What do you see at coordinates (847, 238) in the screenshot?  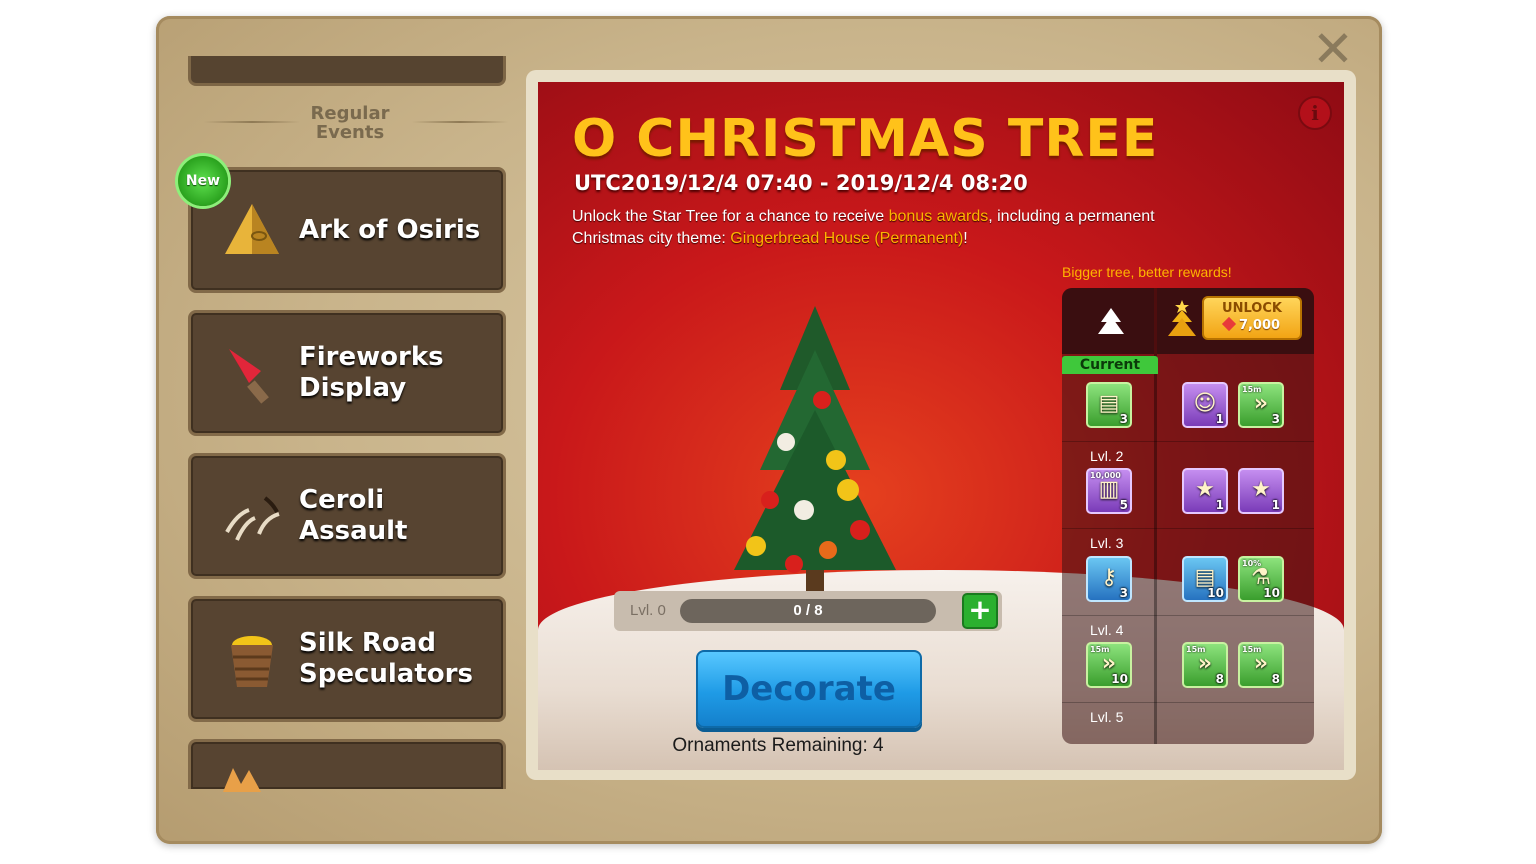 I see `desc-highlight-theme: Gingerbread House (Permanent)` at bounding box center [847, 238].